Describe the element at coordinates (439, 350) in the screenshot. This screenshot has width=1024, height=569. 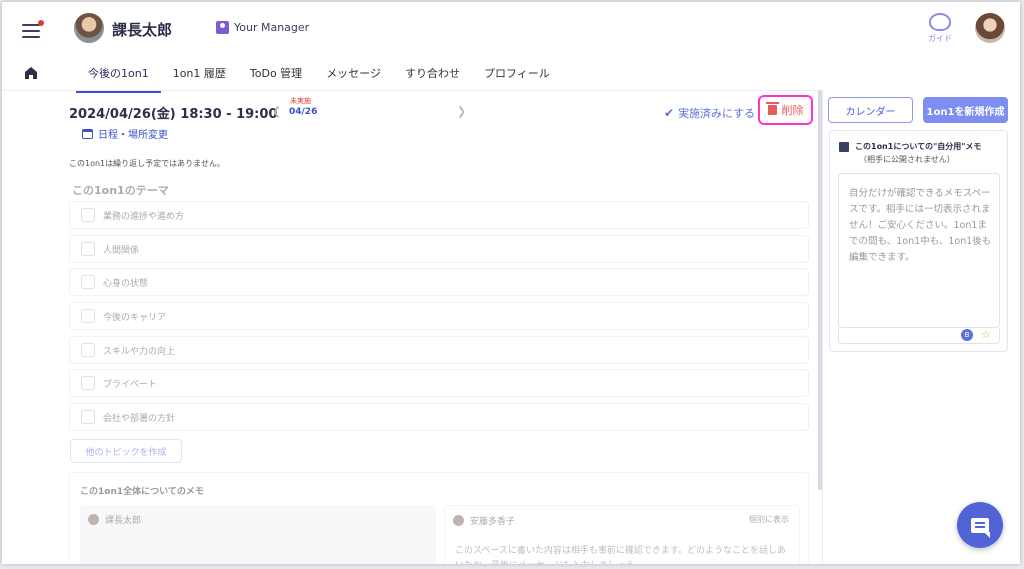
I see `topic-item: スキルや力の向上` at that location.